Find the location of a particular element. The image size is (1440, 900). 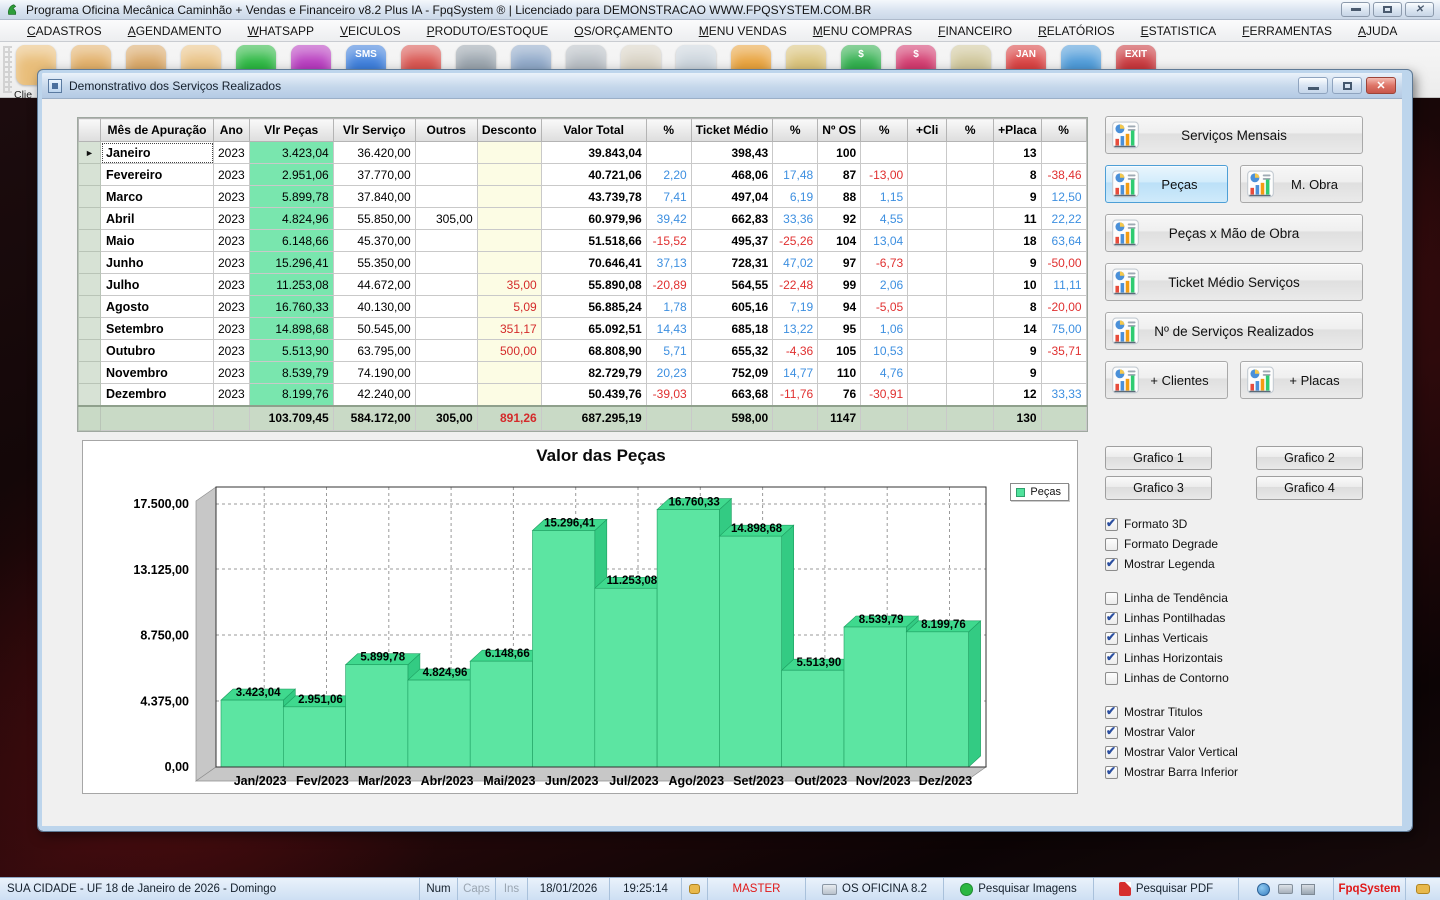

cell-ticket: 752,09 is located at coordinates (732, 372).